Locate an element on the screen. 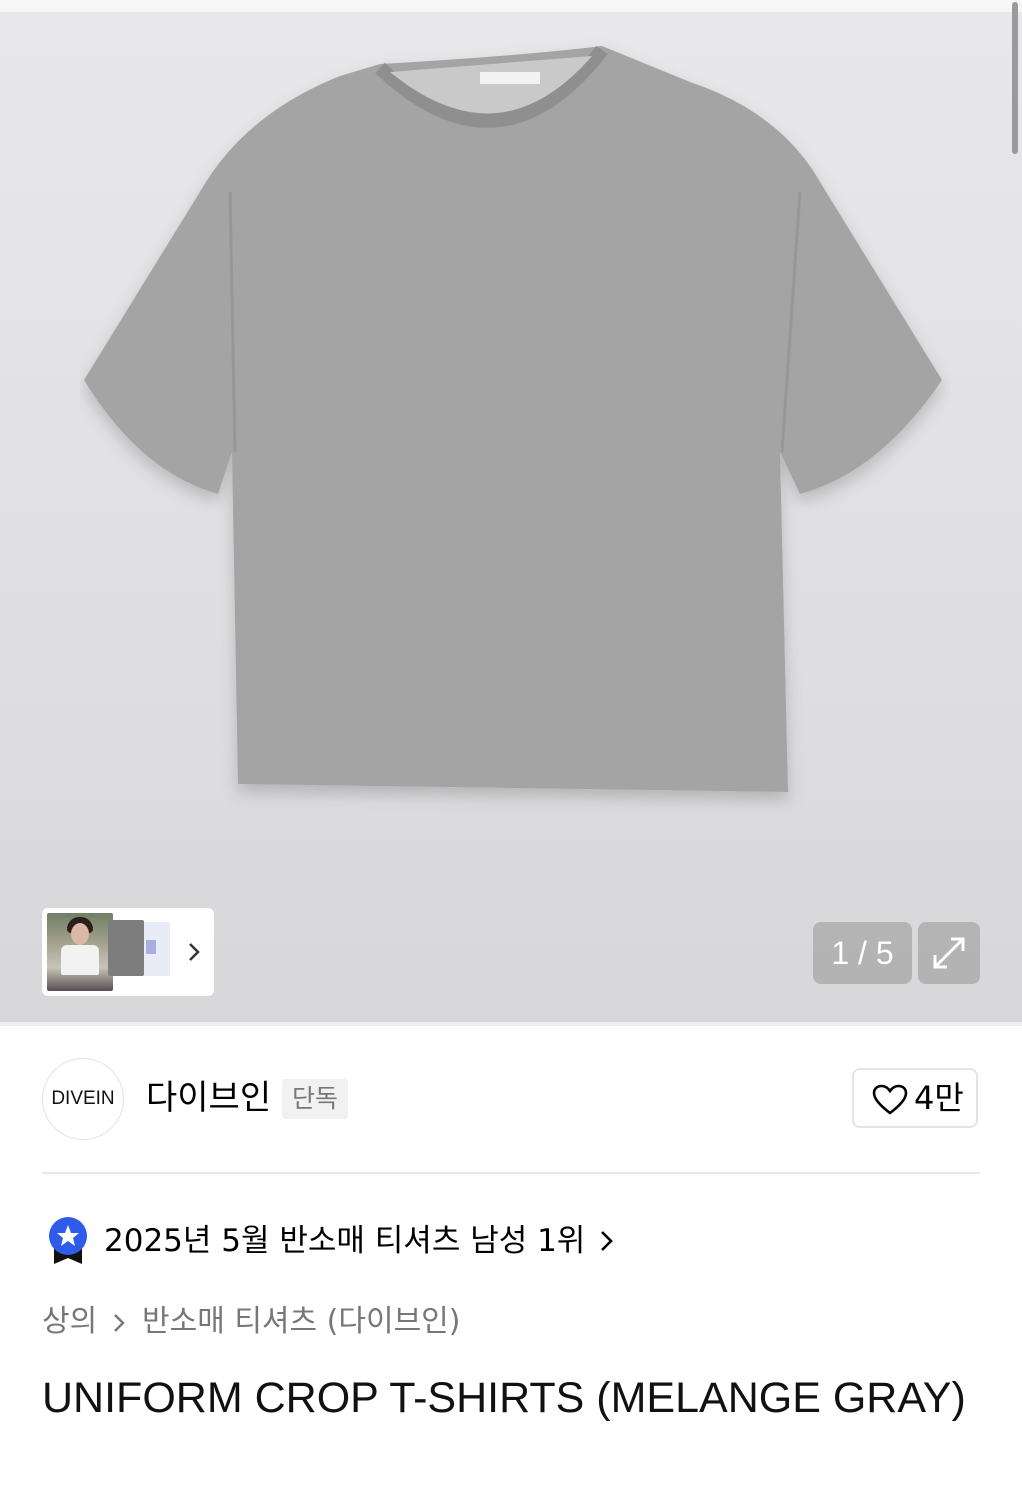  expand-icon is located at coordinates (949, 953).